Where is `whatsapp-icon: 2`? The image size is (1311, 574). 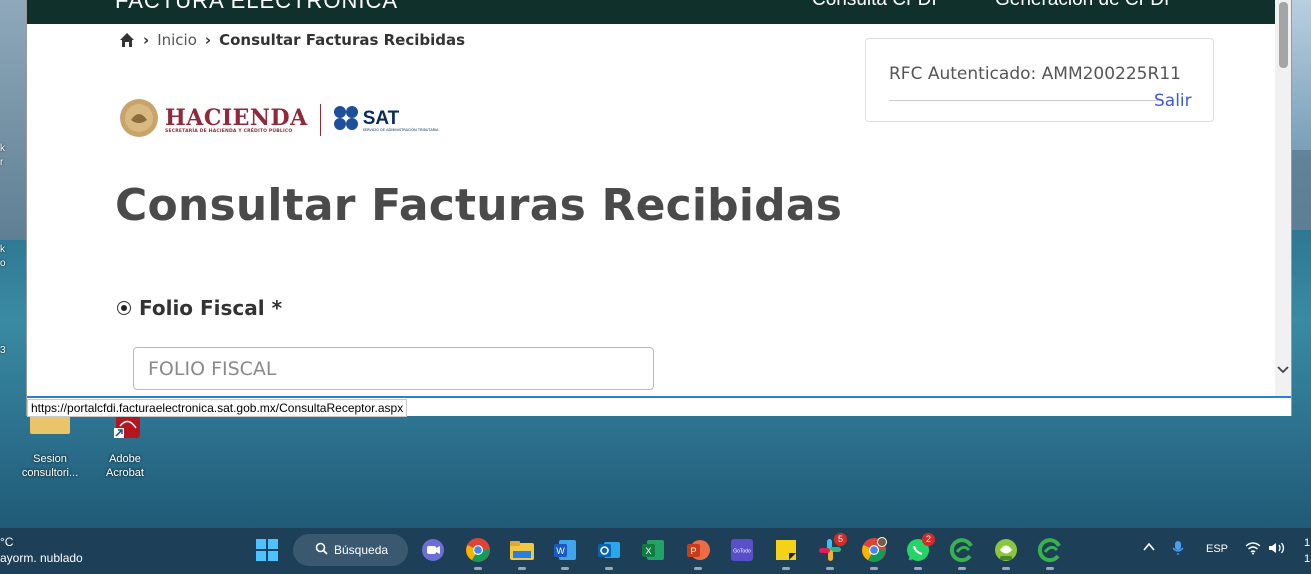
whatsapp-icon: 2 is located at coordinates (920, 551).